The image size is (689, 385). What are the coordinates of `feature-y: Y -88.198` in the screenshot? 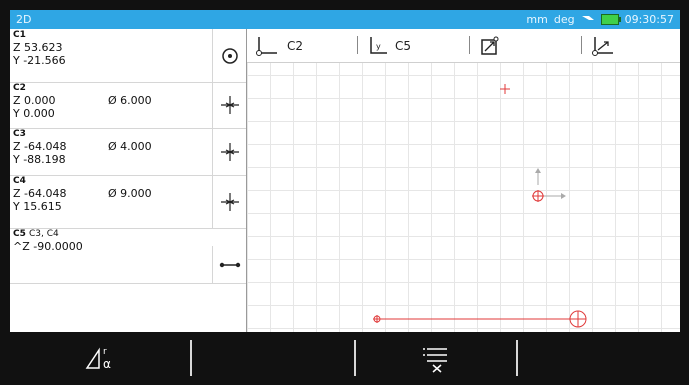 It's located at (39, 159).